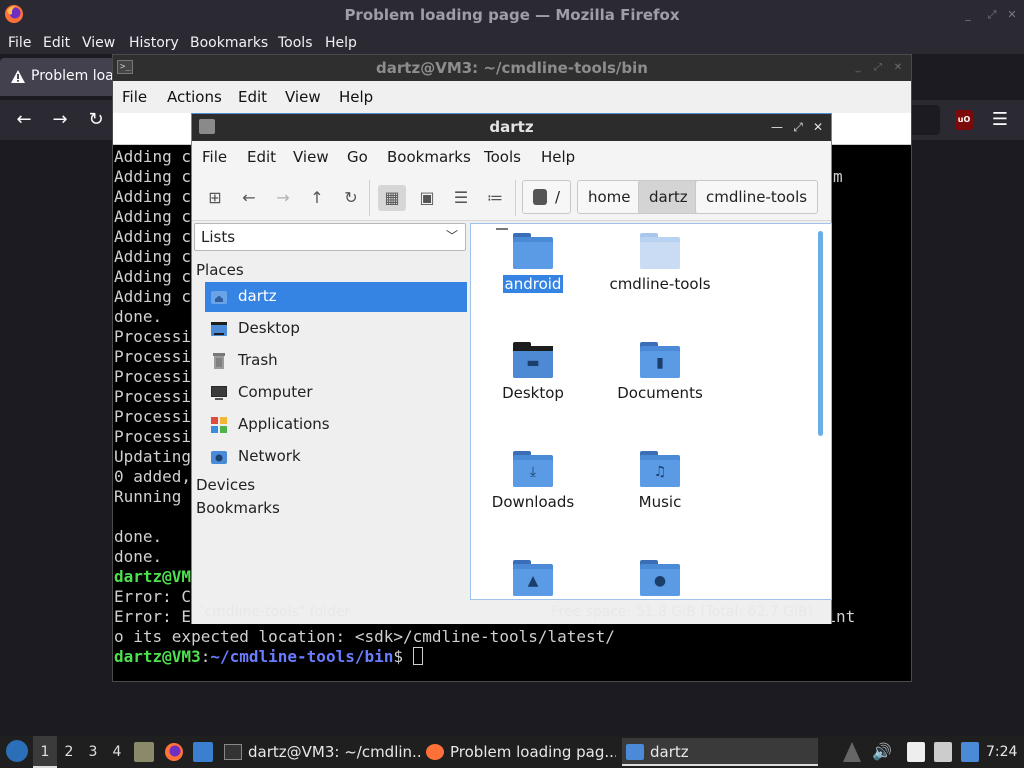 Image resolution: width=1024 pixels, height=768 pixels. What do you see at coordinates (56, 44) in the screenshot?
I see `firefox-menu-edit: Edit` at bounding box center [56, 44].